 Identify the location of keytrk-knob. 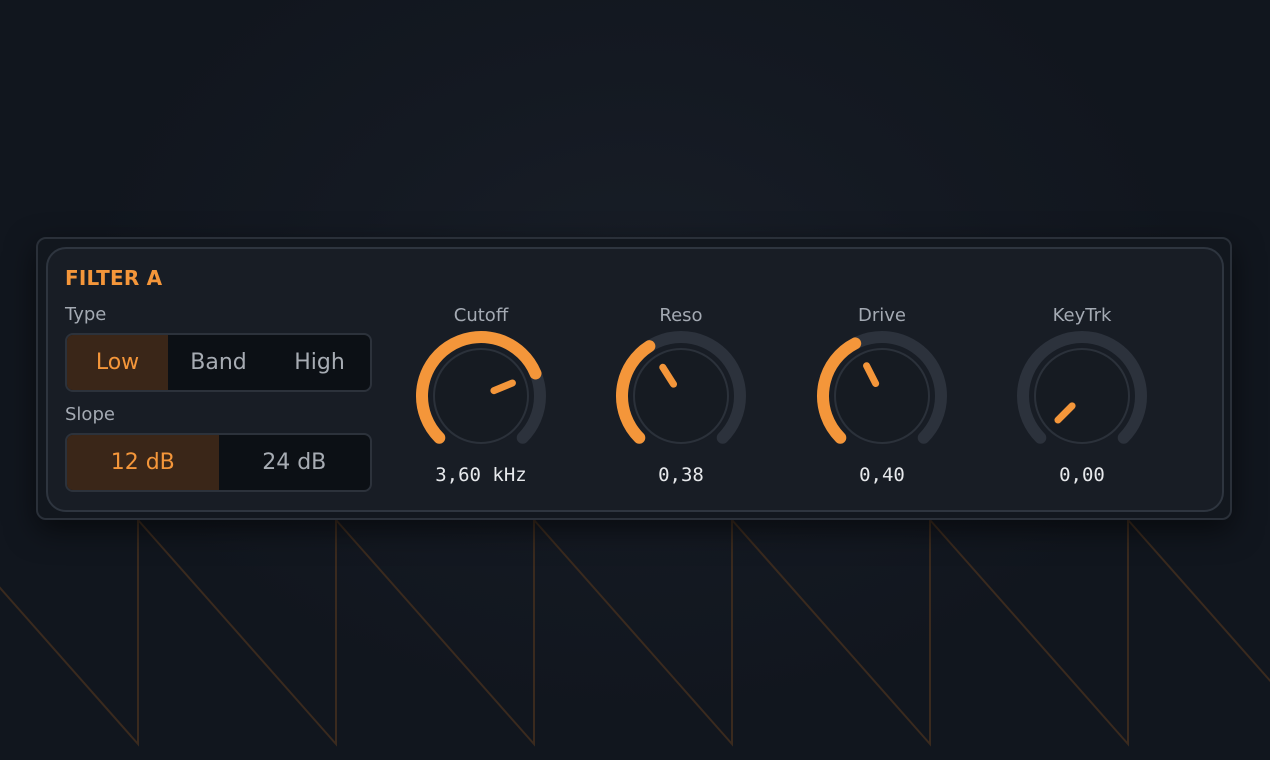
(1082, 396).